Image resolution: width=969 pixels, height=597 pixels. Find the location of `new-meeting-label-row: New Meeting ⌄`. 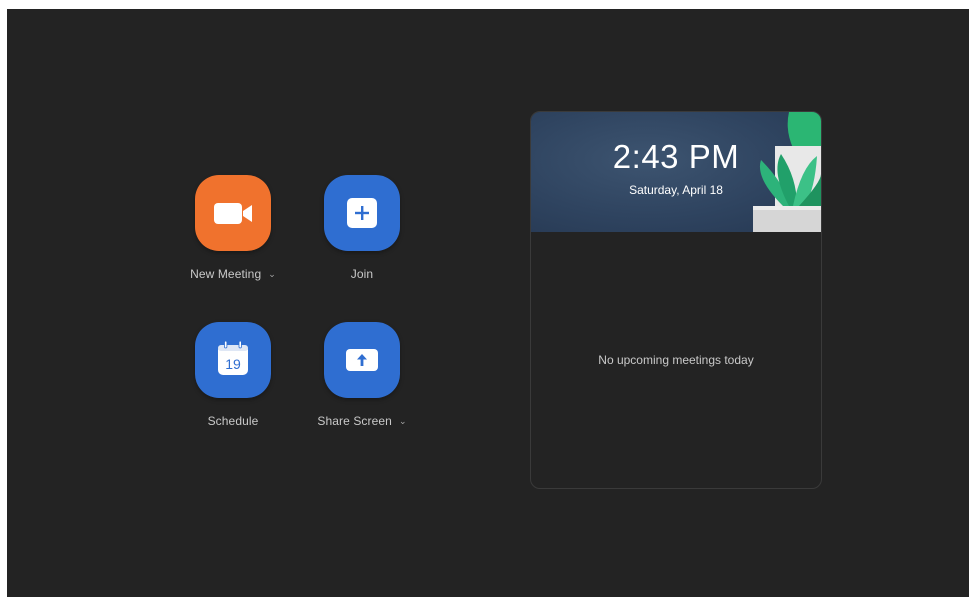

new-meeting-label-row: New Meeting ⌄ is located at coordinates (233, 274).